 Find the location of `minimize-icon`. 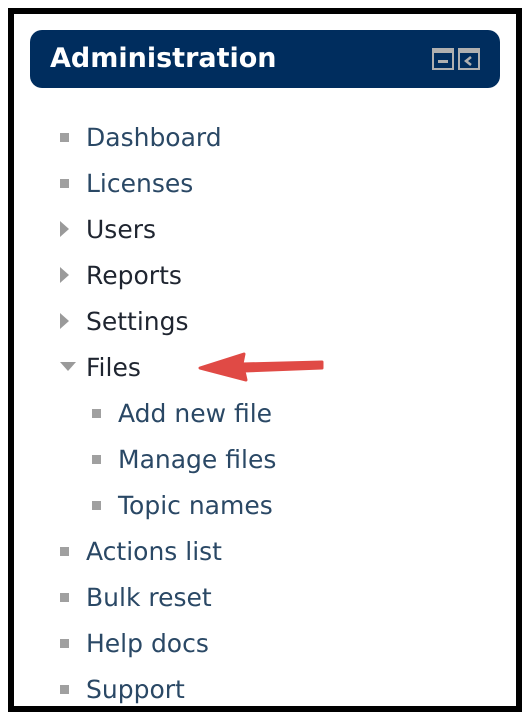

minimize-icon is located at coordinates (443, 59).